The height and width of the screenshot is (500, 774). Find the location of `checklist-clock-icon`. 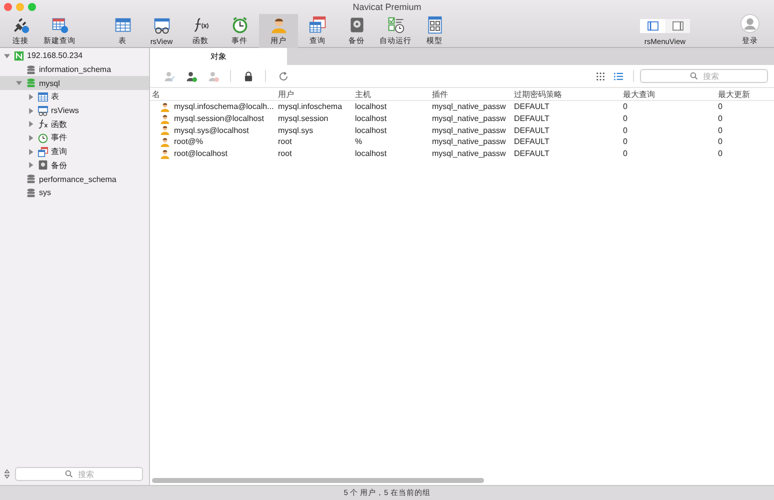

checklist-clock-icon is located at coordinates (395, 25).